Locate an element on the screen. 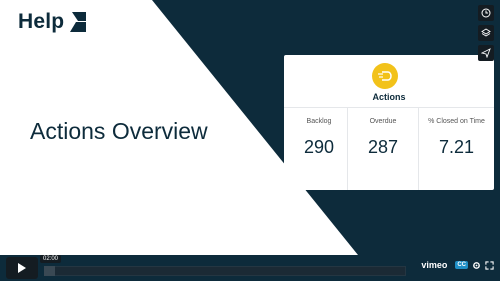 Image resolution: width=500 pixels, height=281 pixels. closed-on-time-column: % Closed on Time 7.21 is located at coordinates (456, 136).